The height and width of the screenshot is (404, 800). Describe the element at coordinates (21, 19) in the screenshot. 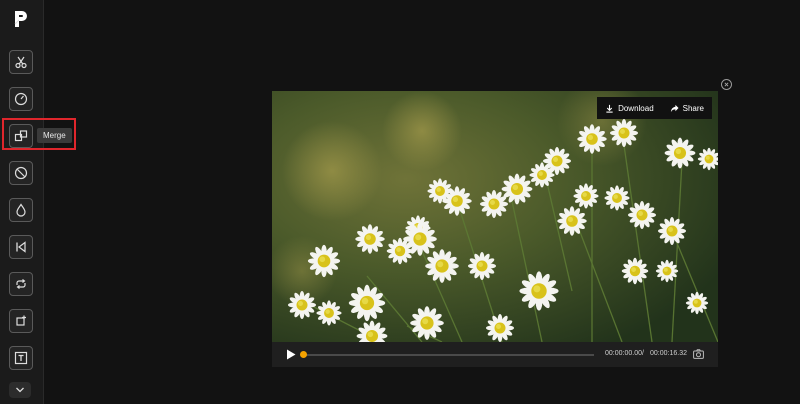

I see `app-logo-icon` at that location.